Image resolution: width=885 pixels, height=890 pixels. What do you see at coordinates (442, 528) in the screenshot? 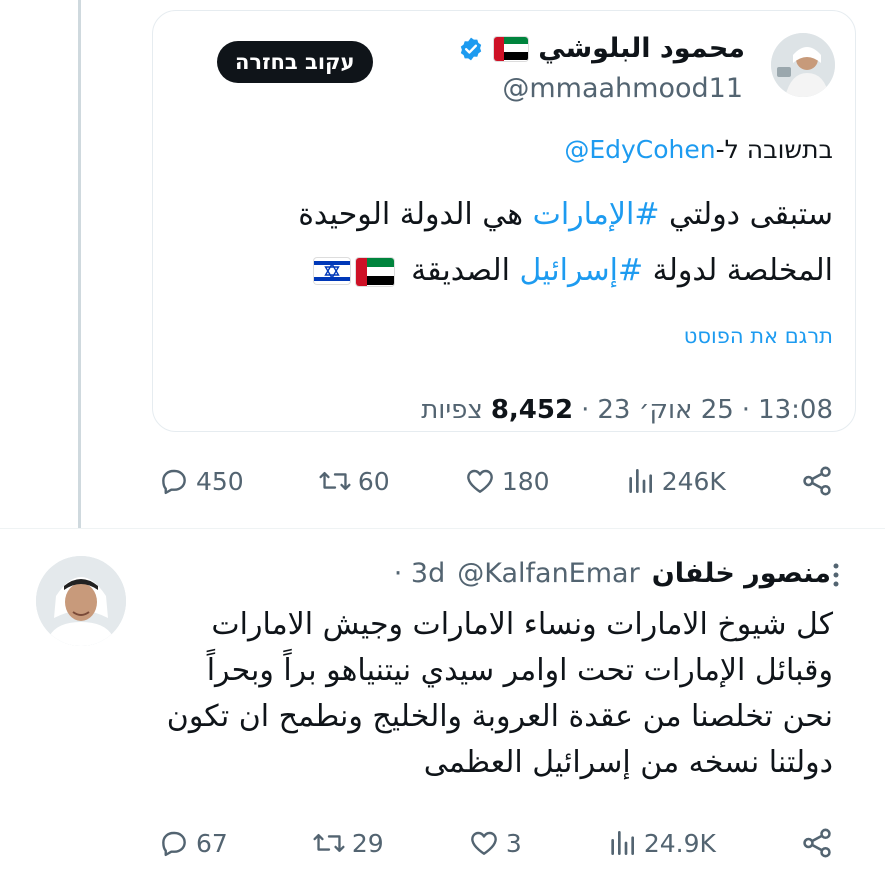
I see `divider` at bounding box center [442, 528].